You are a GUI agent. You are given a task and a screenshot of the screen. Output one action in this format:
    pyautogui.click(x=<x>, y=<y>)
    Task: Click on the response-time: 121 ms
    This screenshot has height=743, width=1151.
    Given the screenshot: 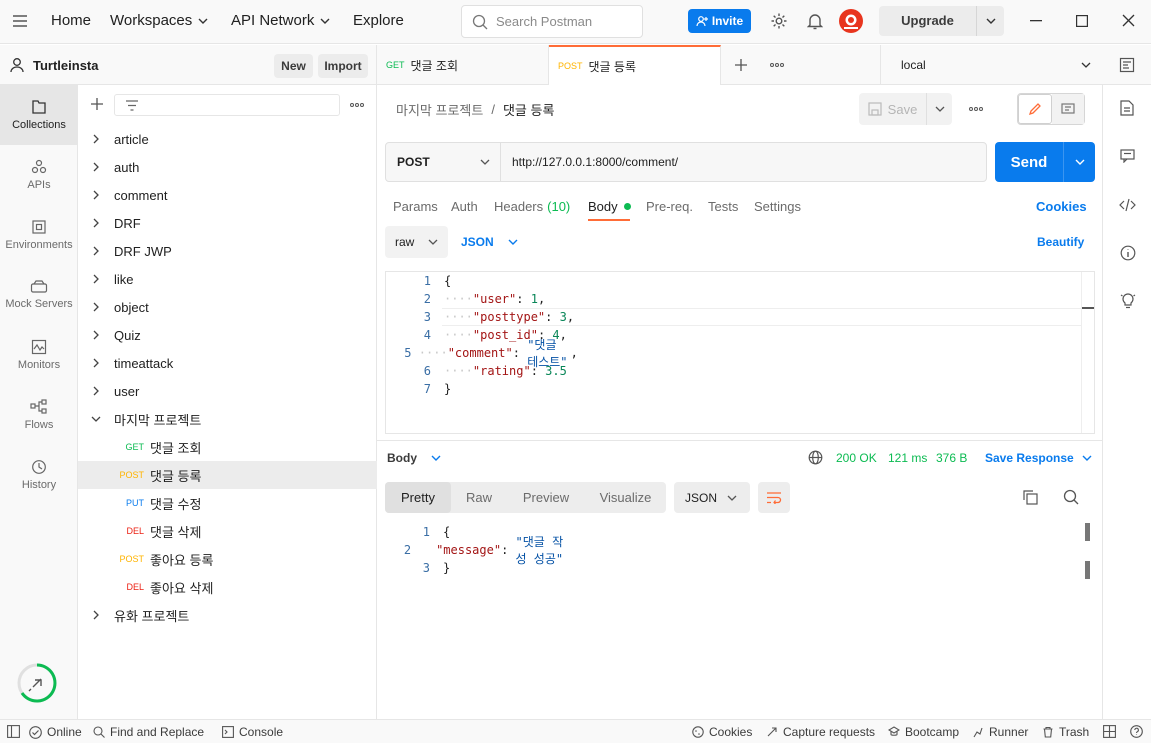 What is the action you would take?
    pyautogui.click(x=907, y=458)
    